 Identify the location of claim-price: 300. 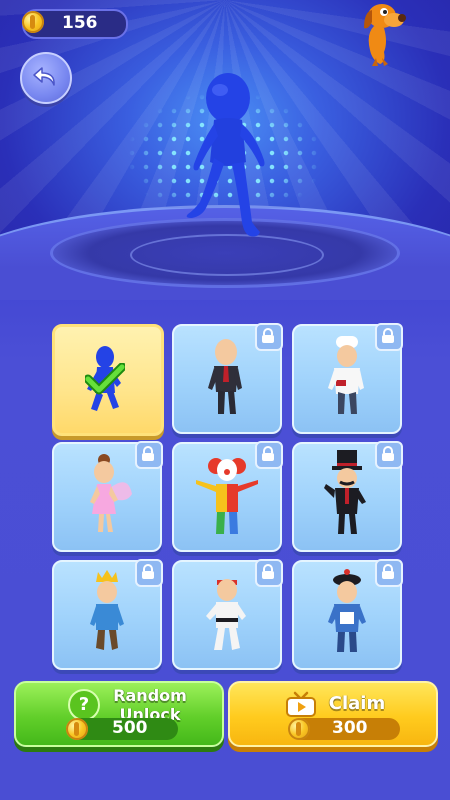
(344, 729).